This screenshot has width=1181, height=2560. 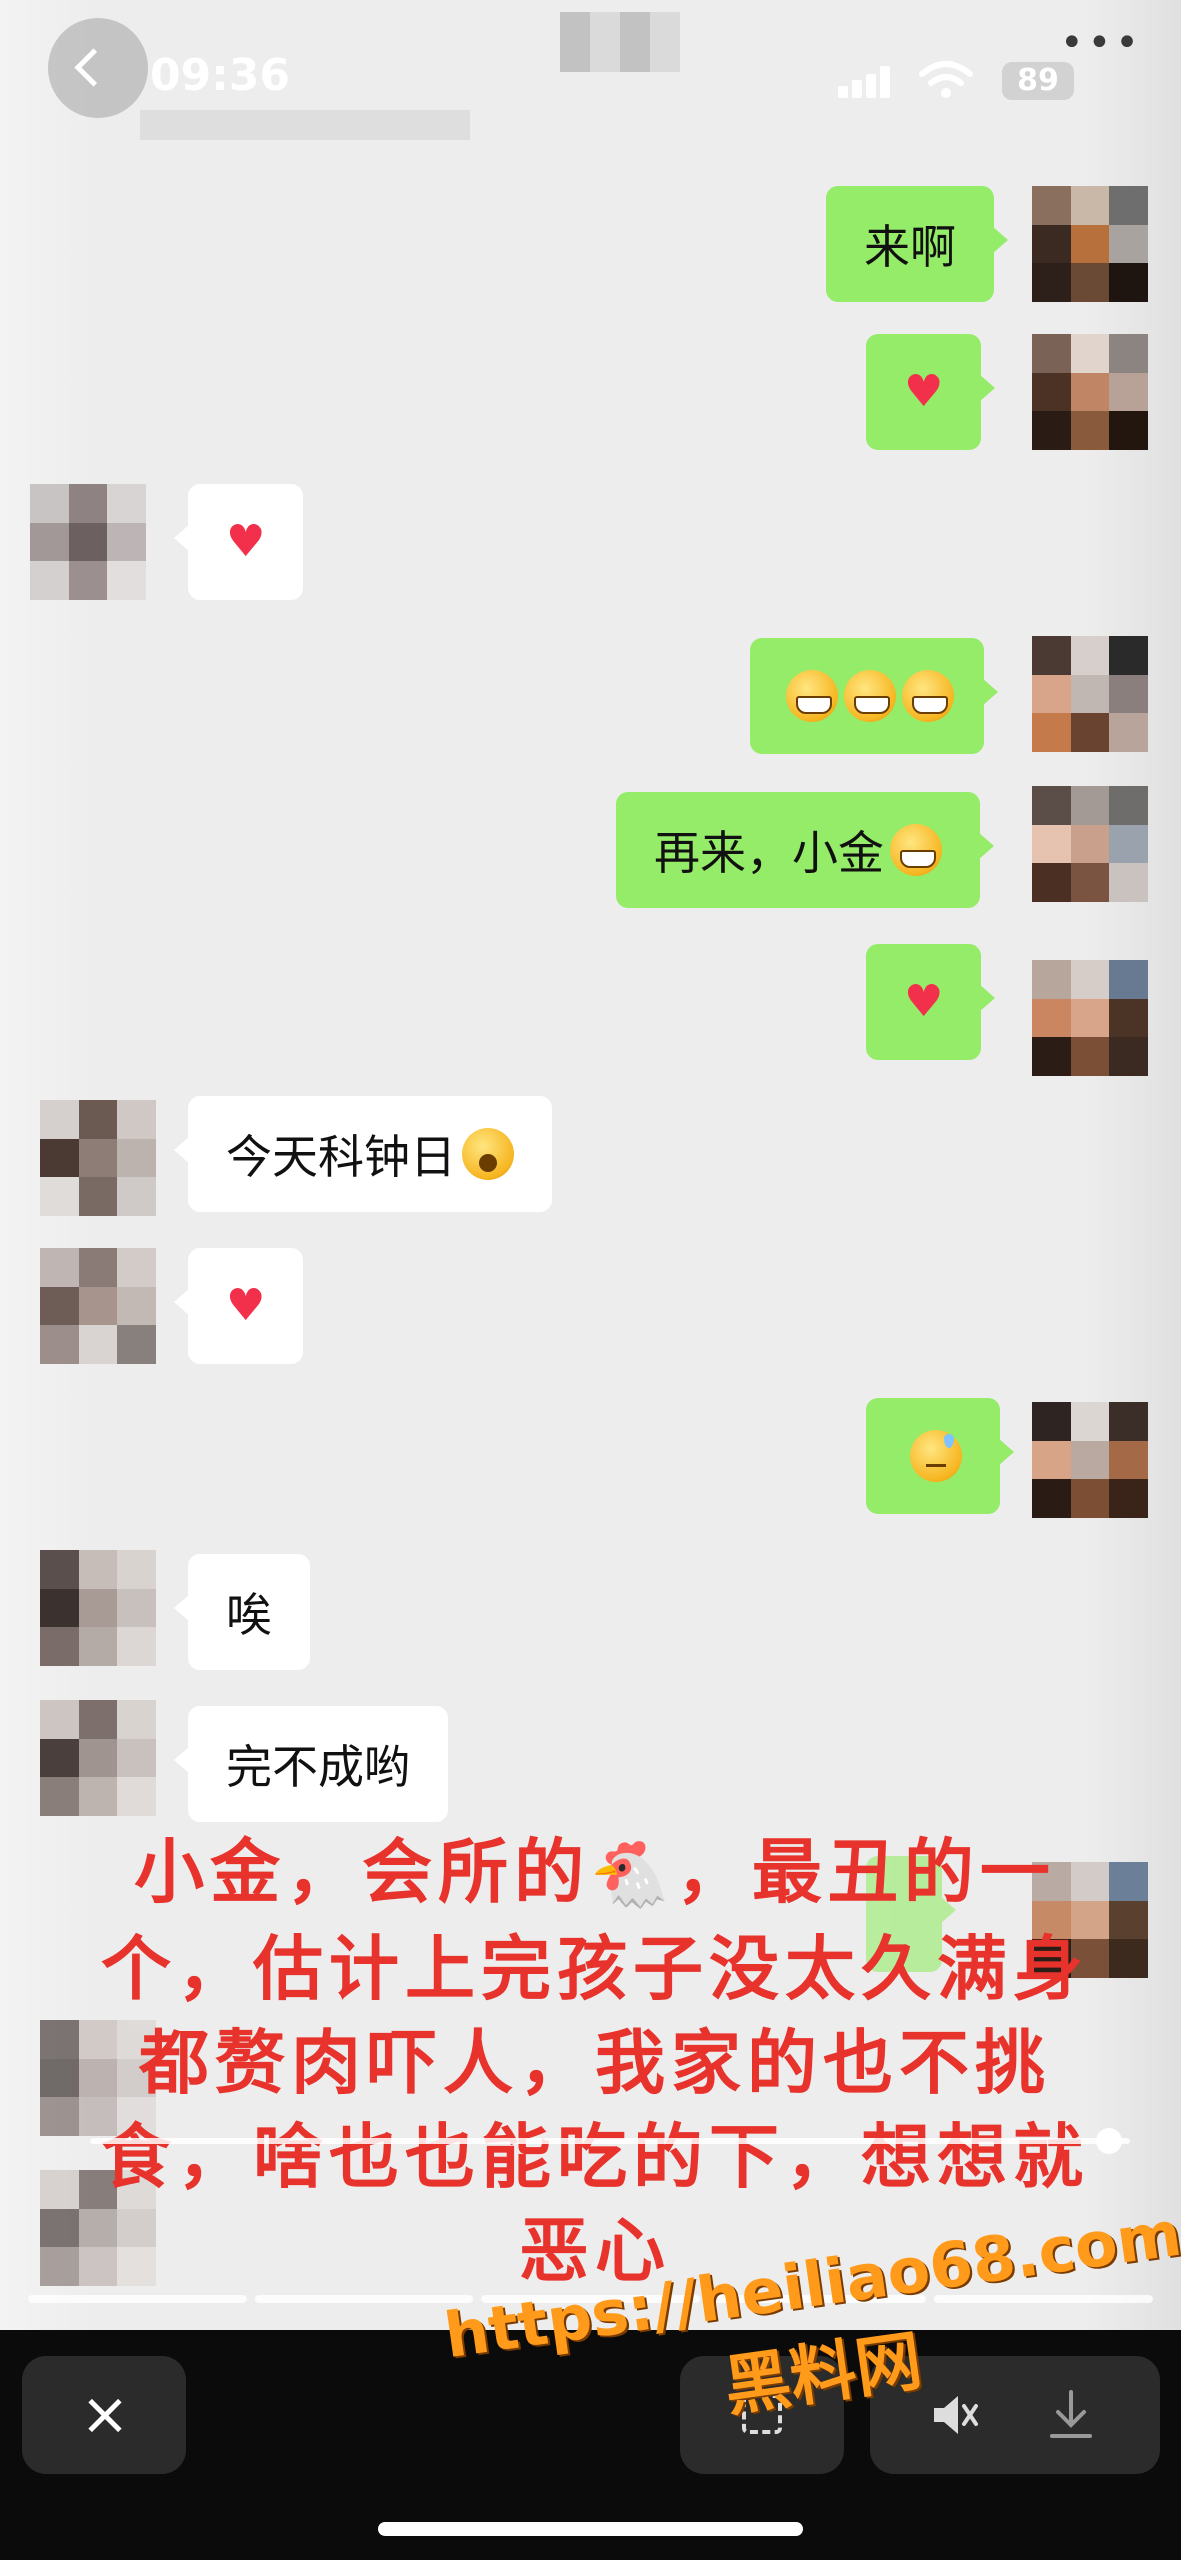 I want to click on back-icon, so click(x=98, y=68).